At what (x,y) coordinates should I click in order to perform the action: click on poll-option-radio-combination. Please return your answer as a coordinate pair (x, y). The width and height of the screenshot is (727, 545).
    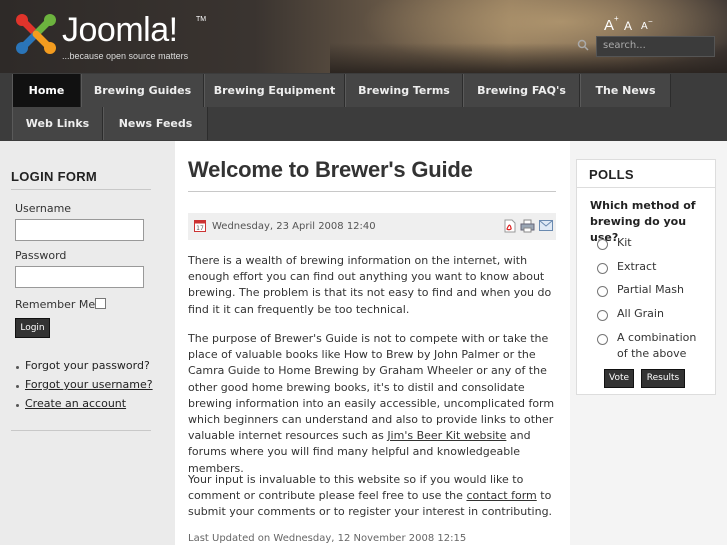
    Looking at the image, I should click on (602, 339).